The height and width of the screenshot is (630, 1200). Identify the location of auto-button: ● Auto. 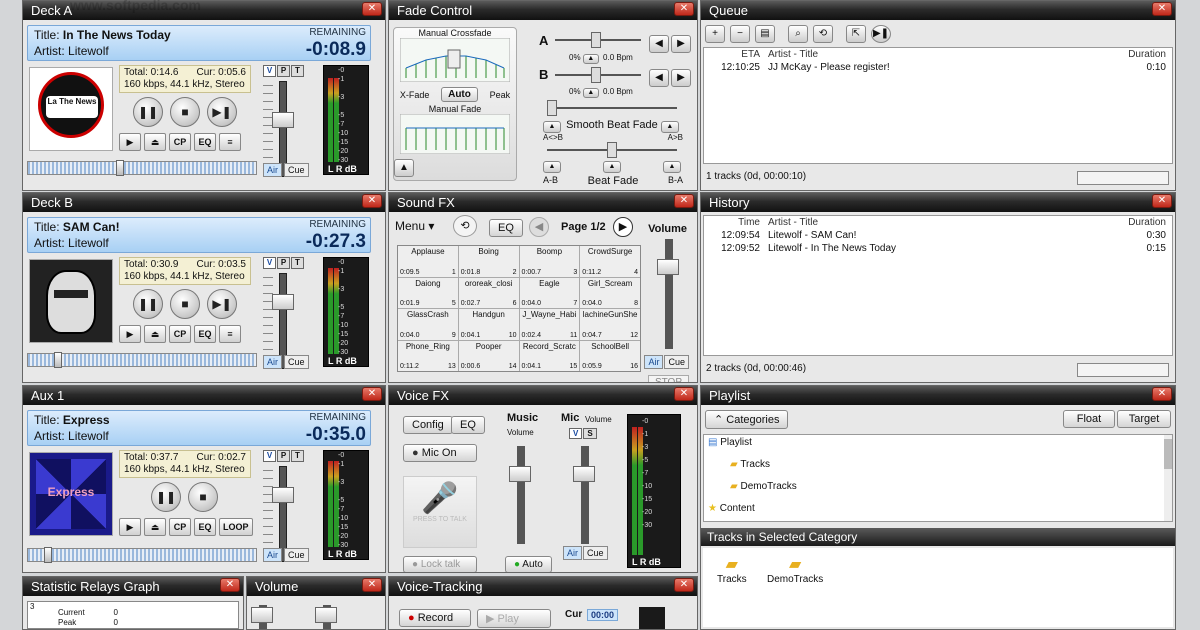
(528, 564).